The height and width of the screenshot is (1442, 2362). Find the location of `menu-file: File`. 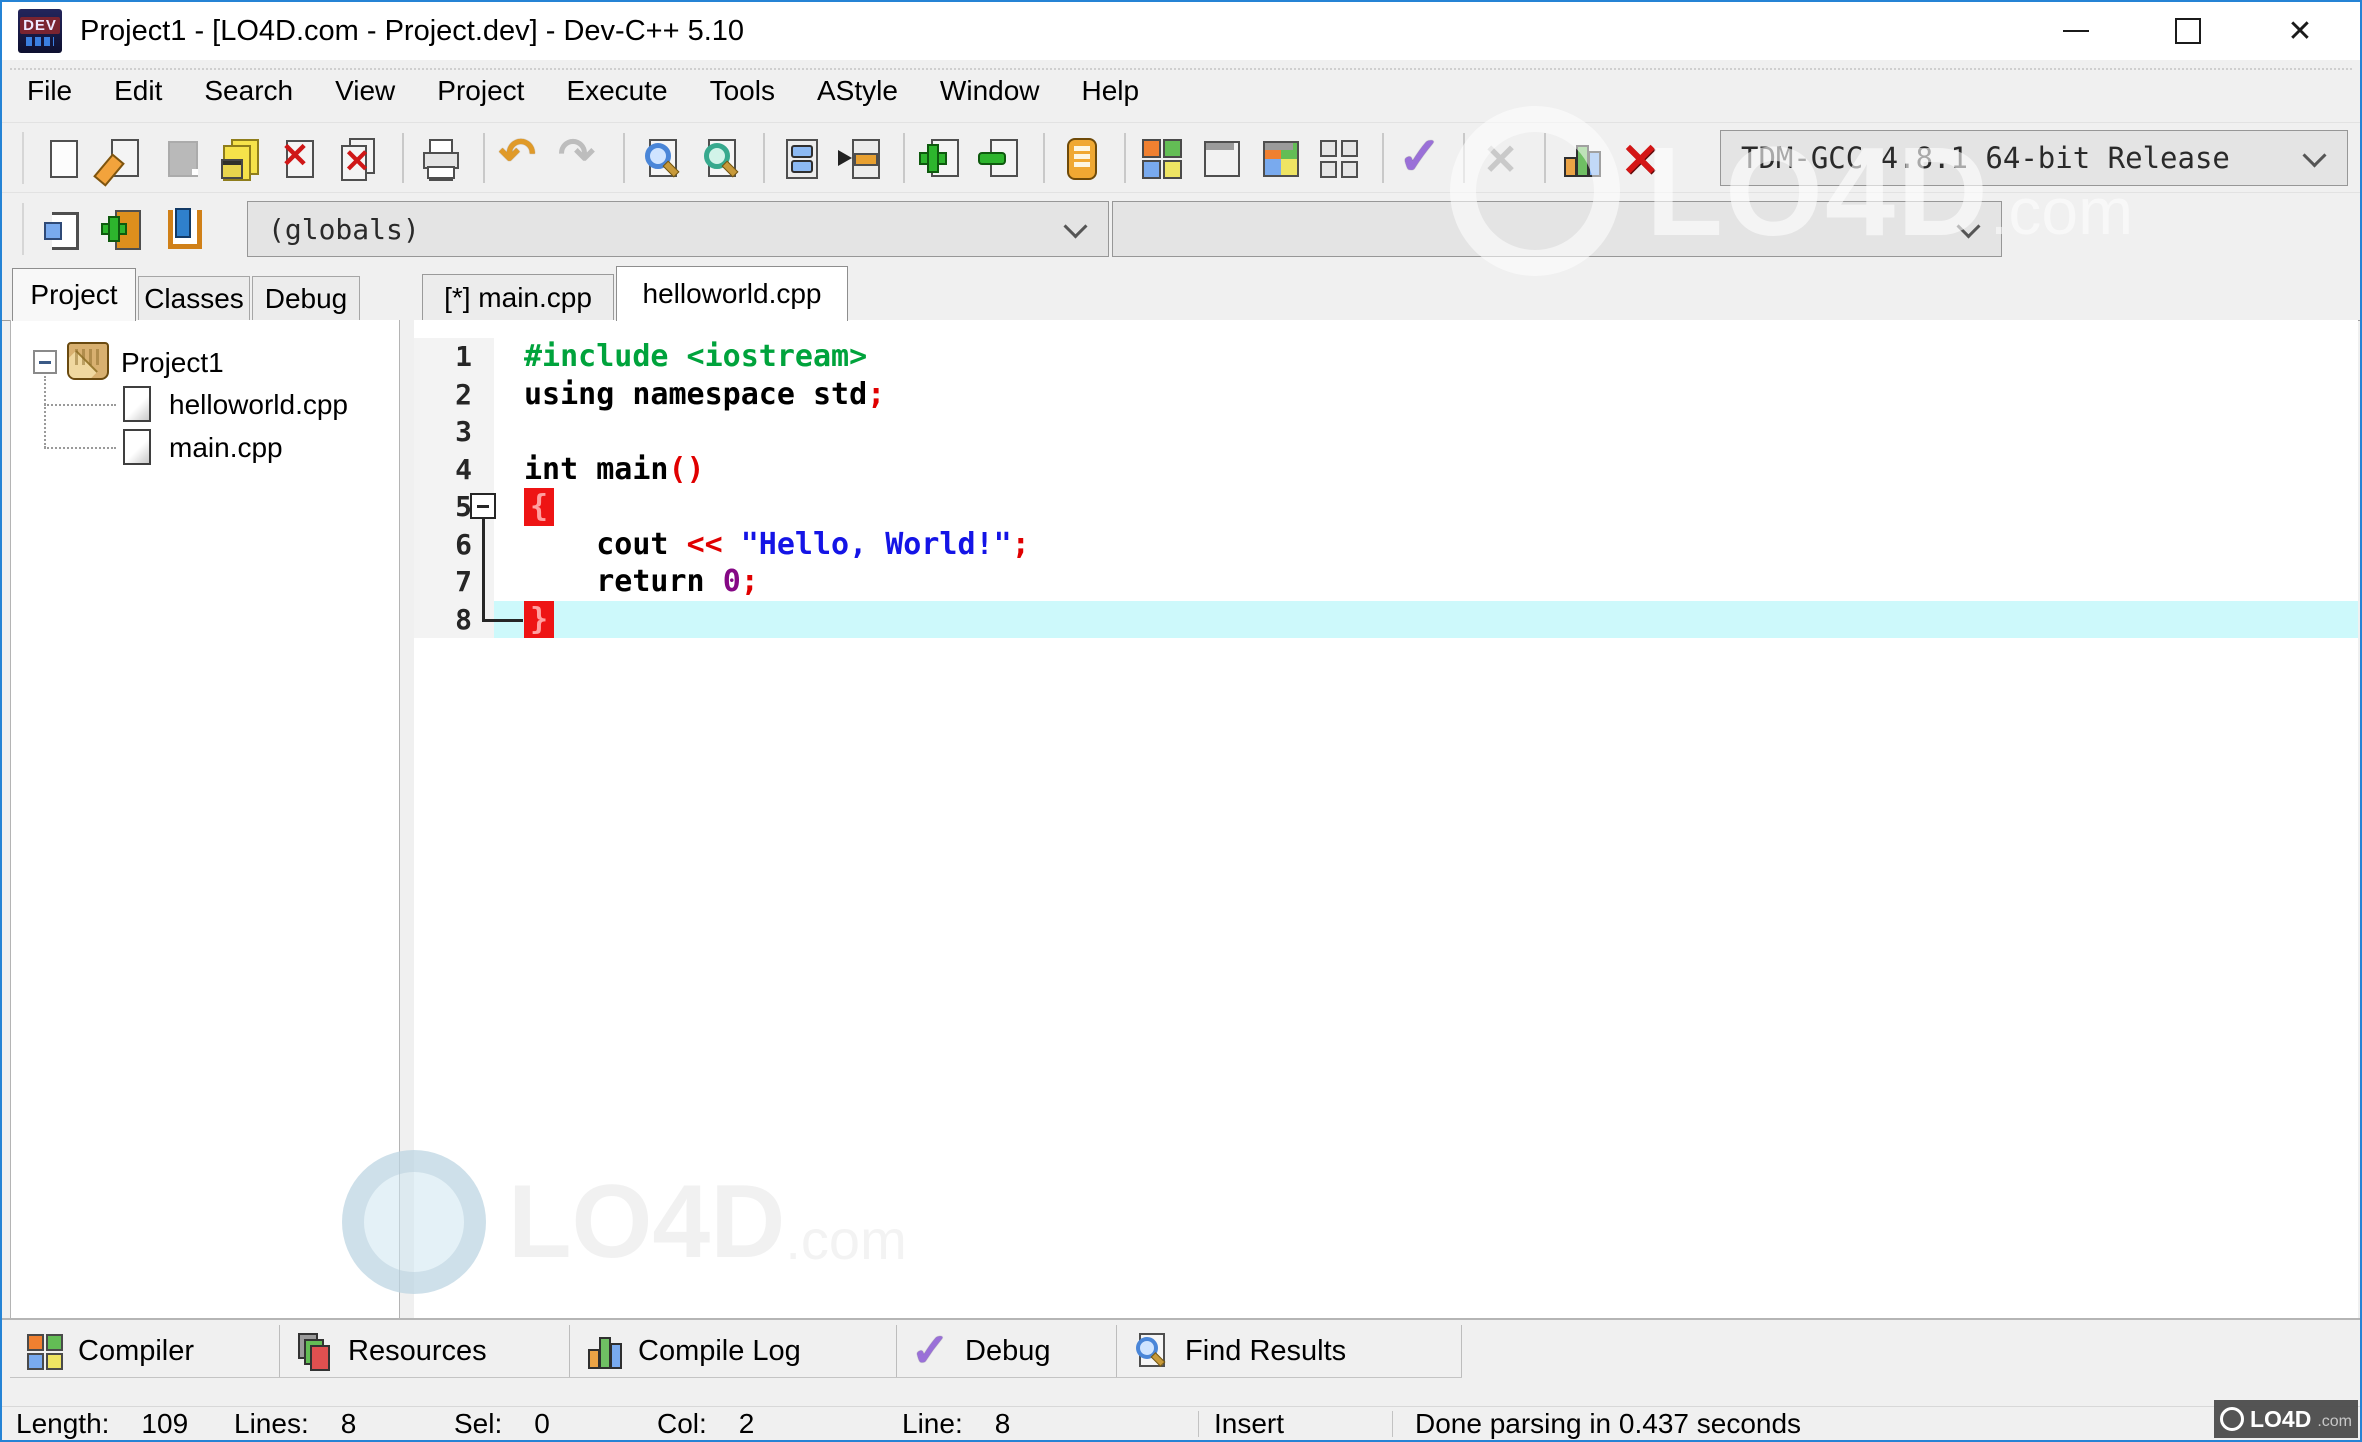

menu-file: File is located at coordinates (49, 91).